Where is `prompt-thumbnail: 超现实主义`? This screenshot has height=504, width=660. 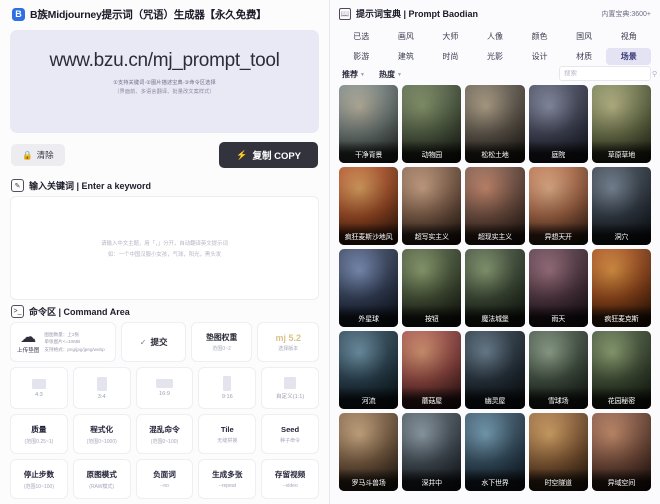
prompt-thumbnail: 超现实主义 is located at coordinates (495, 206).